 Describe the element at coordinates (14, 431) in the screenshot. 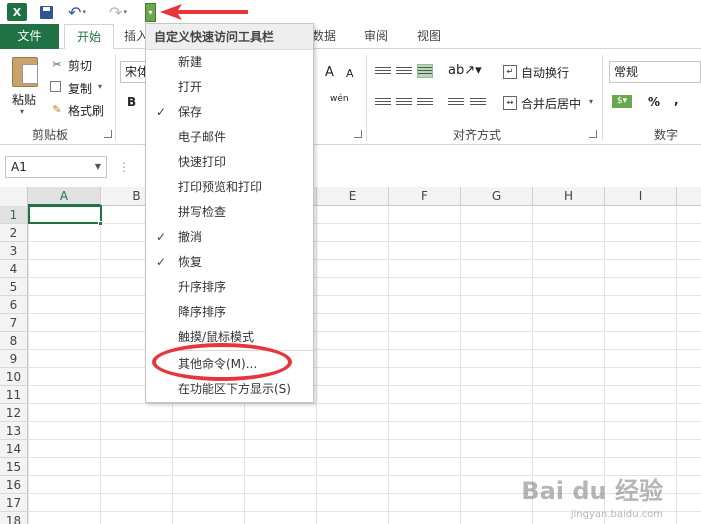

I see `row-header: 13` at that location.